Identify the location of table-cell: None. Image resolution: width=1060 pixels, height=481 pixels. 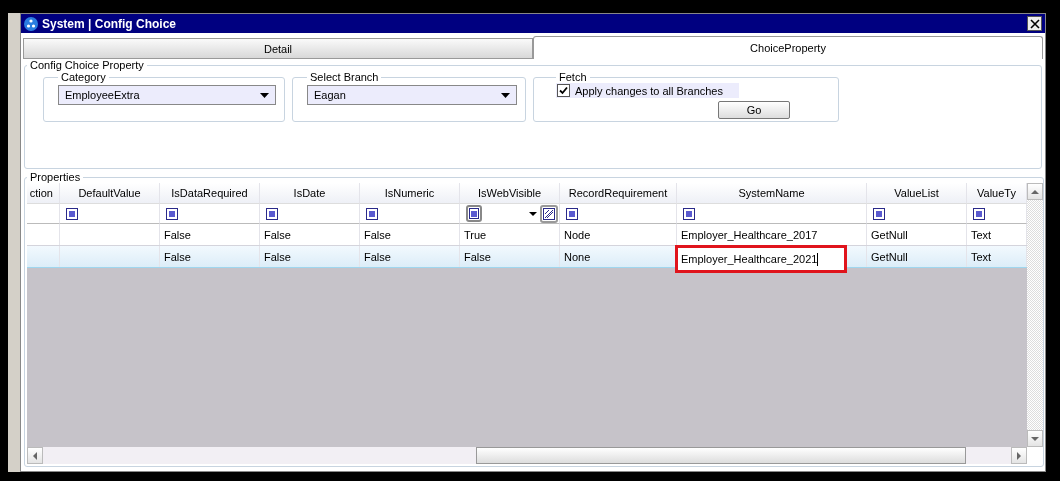
(577, 256).